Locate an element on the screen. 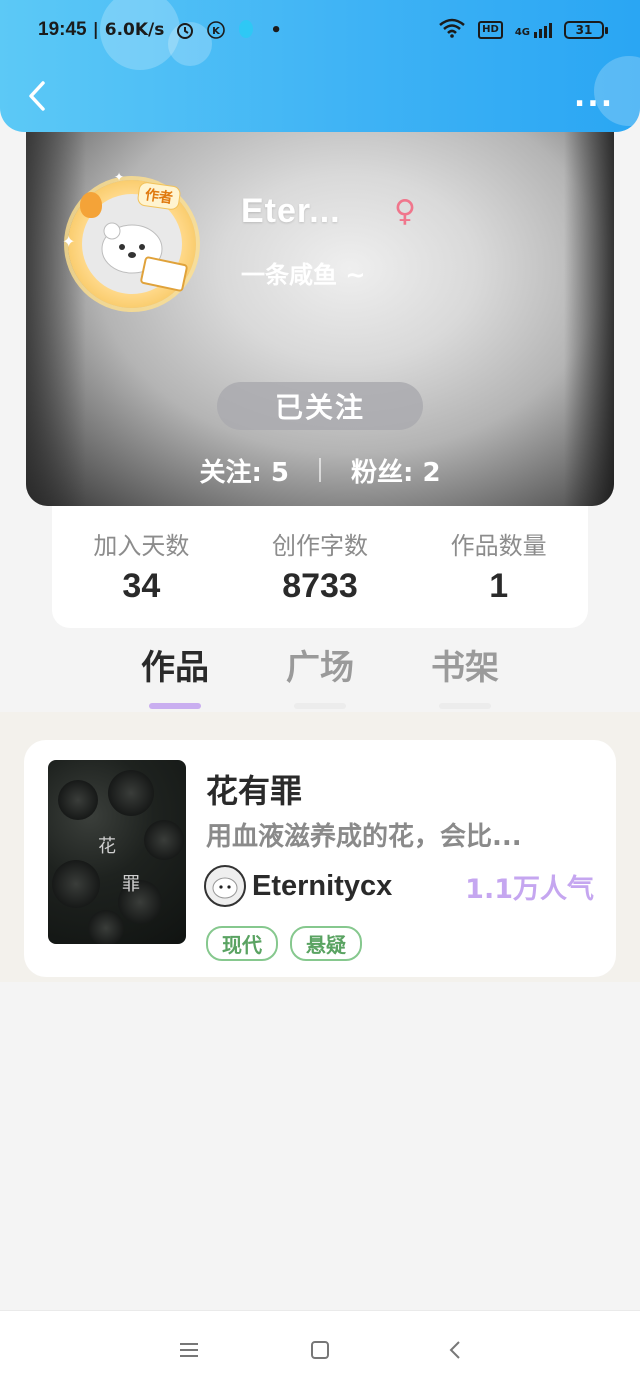  wifi-icon is located at coordinates (452, 30).